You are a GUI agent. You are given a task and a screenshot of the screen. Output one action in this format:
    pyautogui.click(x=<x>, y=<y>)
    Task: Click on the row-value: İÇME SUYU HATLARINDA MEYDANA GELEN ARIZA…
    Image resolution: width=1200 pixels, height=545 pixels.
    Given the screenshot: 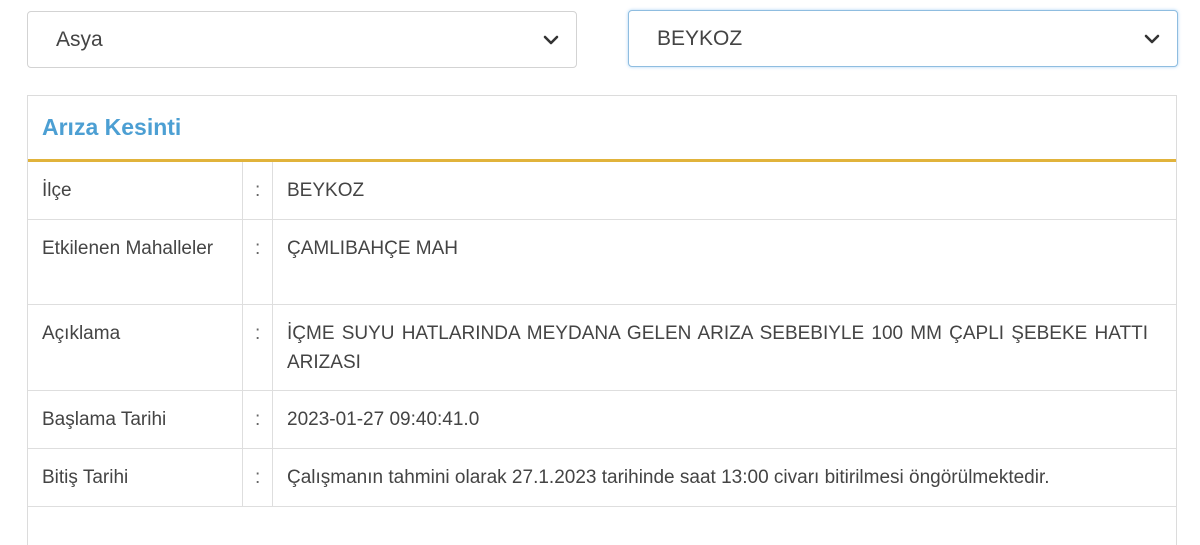 What is the action you would take?
    pyautogui.click(x=724, y=347)
    